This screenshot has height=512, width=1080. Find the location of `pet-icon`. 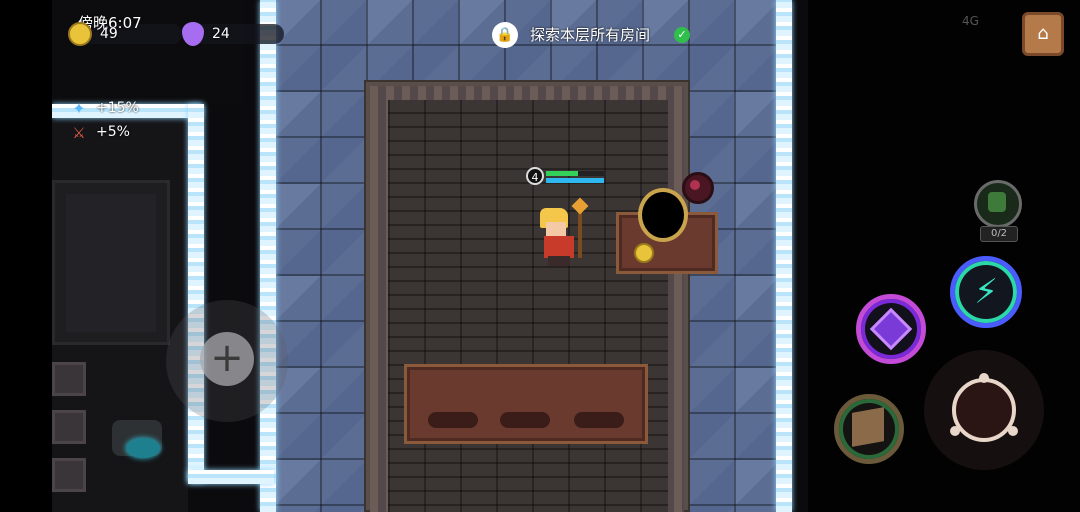

pet-icon is located at coordinates (997, 202).